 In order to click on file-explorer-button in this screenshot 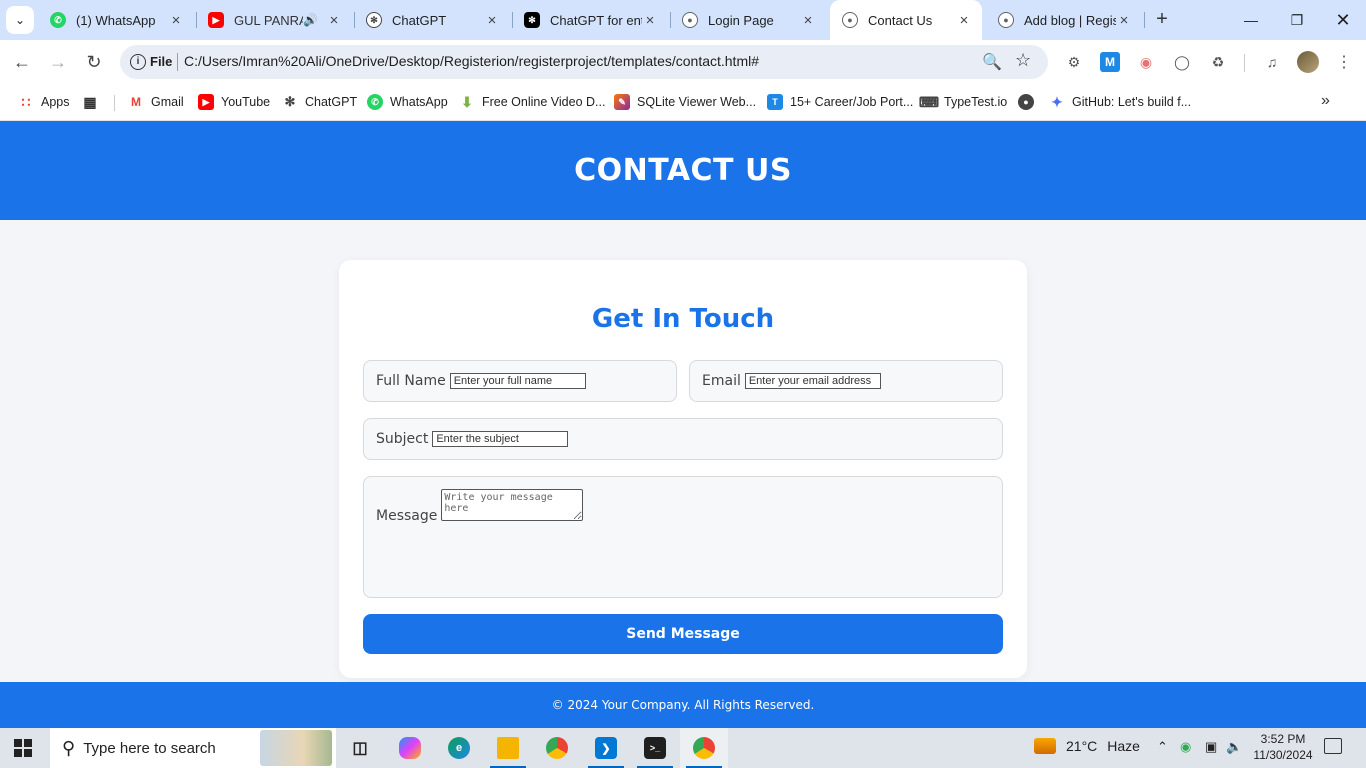, I will do `click(508, 748)`.